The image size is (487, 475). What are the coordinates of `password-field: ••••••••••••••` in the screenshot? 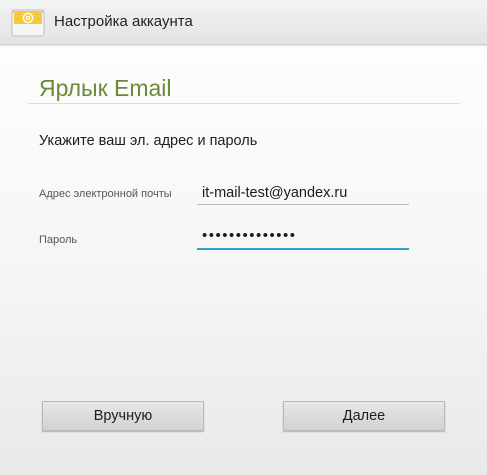 It's located at (303, 238).